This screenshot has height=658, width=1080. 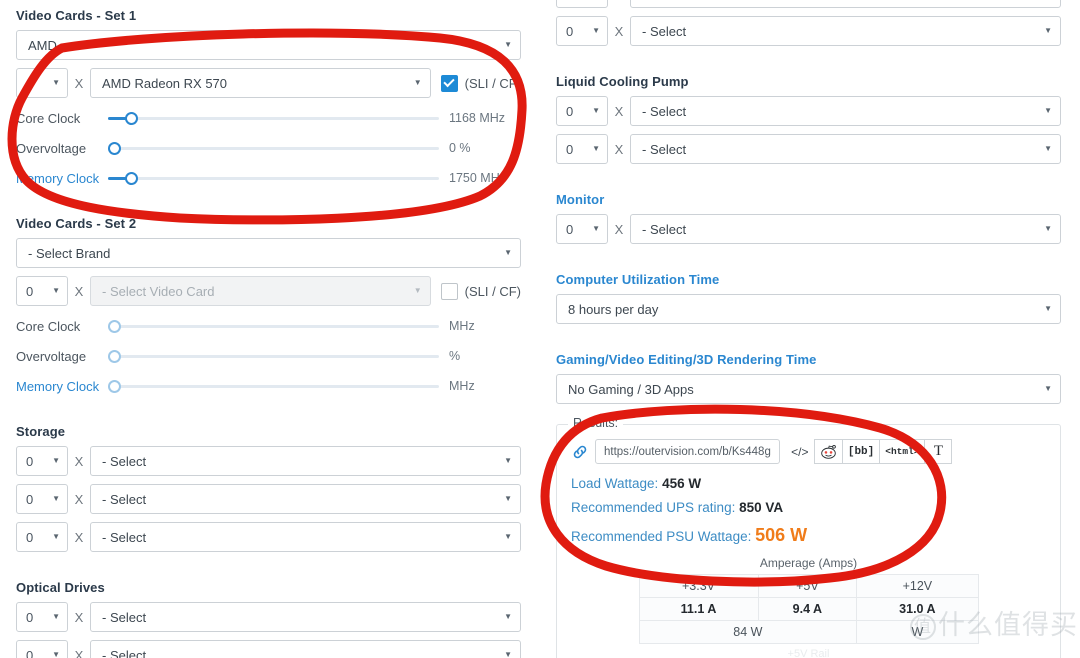 What do you see at coordinates (622, 81) in the screenshot?
I see `liquid-cooling-title: Liquid Cooling Pump` at bounding box center [622, 81].